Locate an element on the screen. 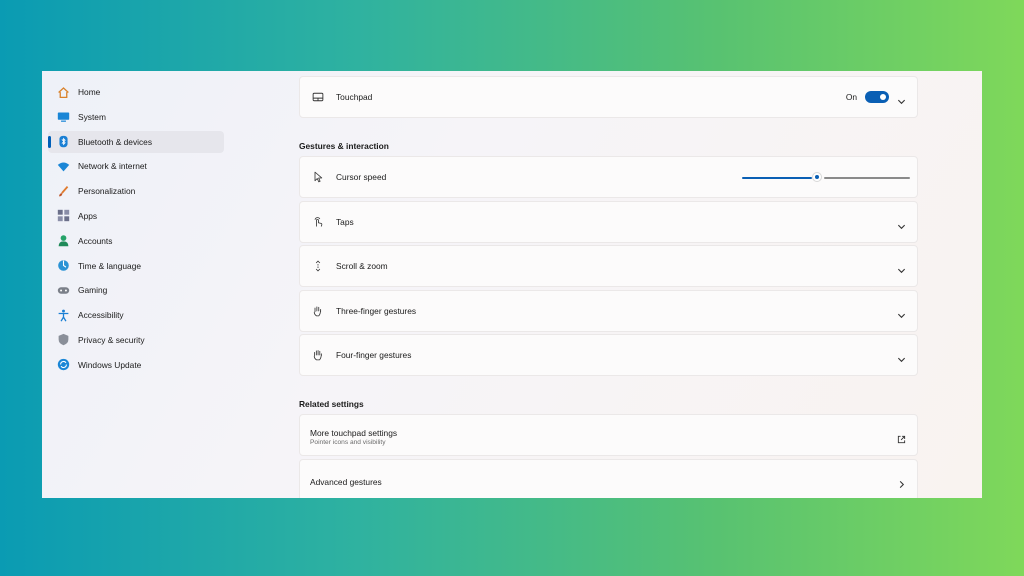  touchpad-label: Touchpad is located at coordinates (354, 97).